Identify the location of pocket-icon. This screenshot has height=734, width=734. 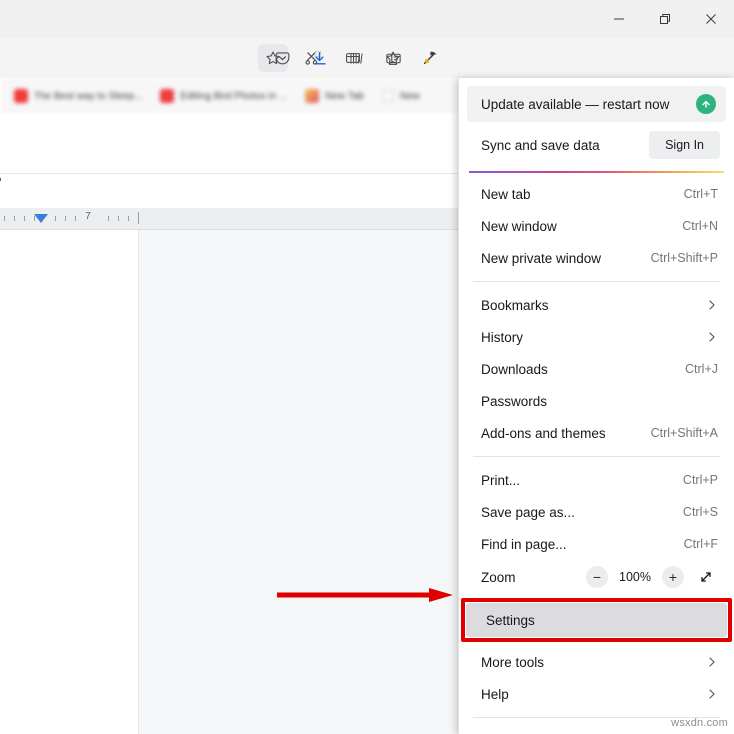
(282, 57).